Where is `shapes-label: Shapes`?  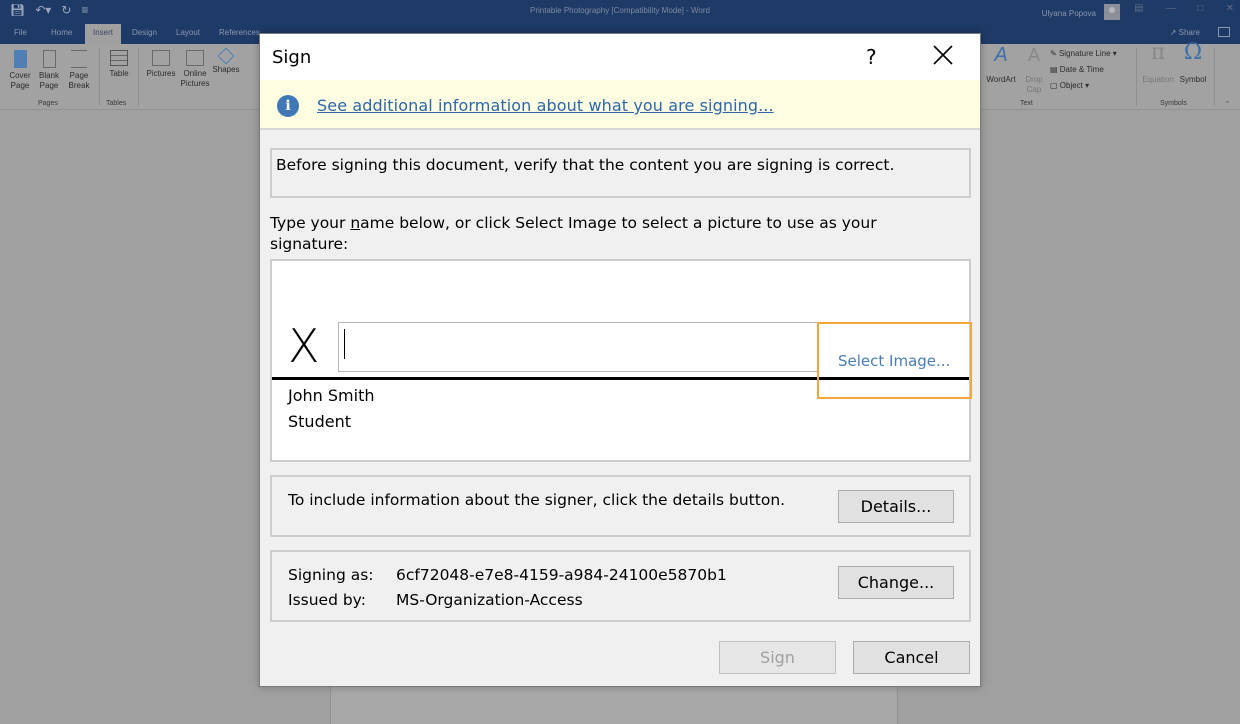
shapes-label: Shapes is located at coordinates (226, 69).